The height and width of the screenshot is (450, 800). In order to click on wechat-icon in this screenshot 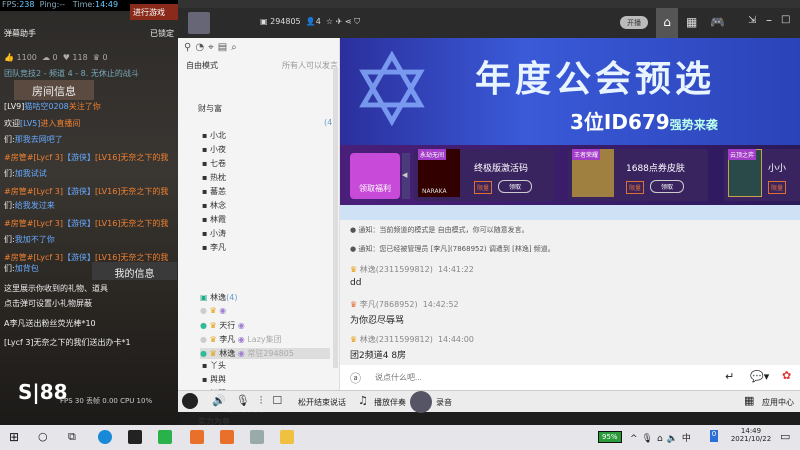, I will do `click(165, 437)`.